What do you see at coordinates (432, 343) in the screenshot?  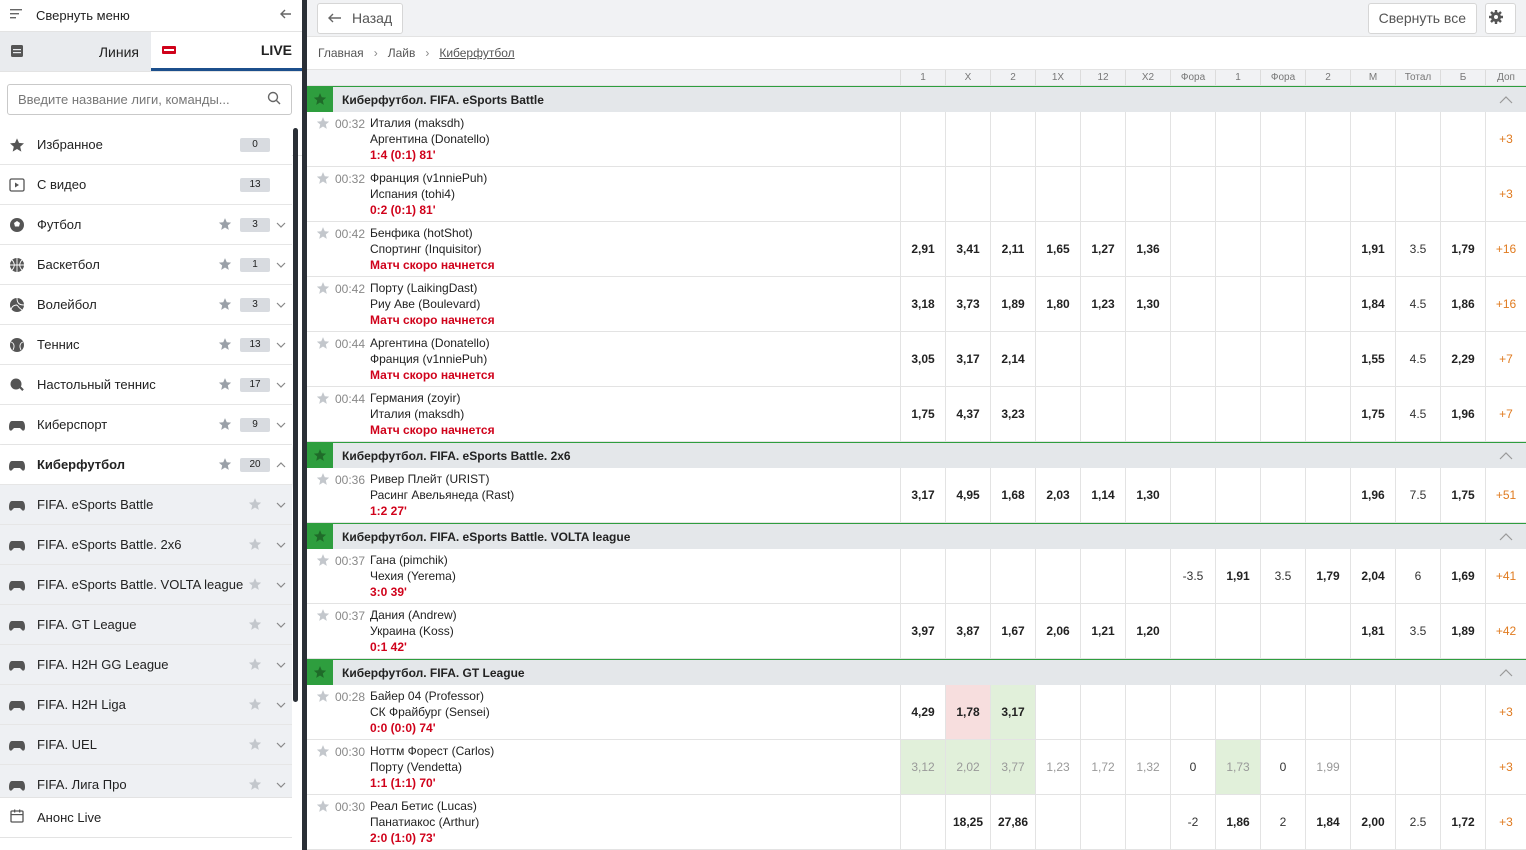 I see `team-home: Аргентина (Donatello)` at bounding box center [432, 343].